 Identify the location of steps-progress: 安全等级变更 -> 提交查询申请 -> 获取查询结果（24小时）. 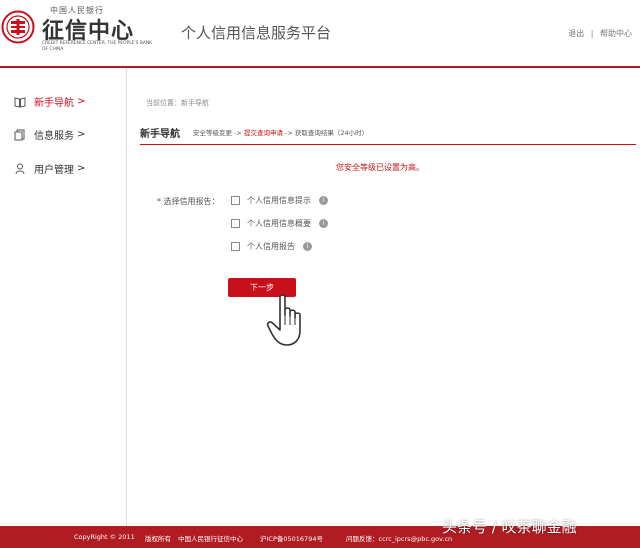
(280, 132).